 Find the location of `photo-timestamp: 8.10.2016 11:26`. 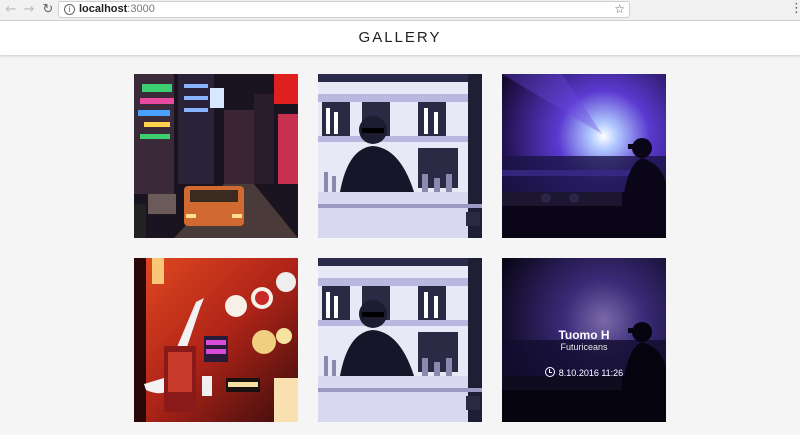

photo-timestamp: 8.10.2016 11:26 is located at coordinates (584, 372).